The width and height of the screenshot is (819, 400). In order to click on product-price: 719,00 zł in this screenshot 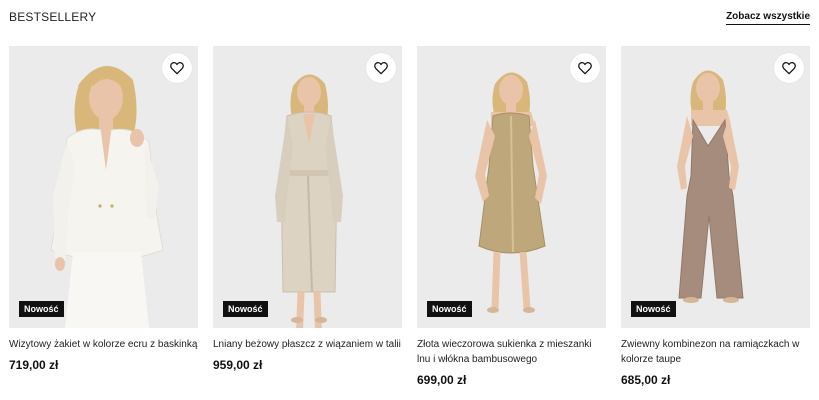, I will do `click(34, 365)`.